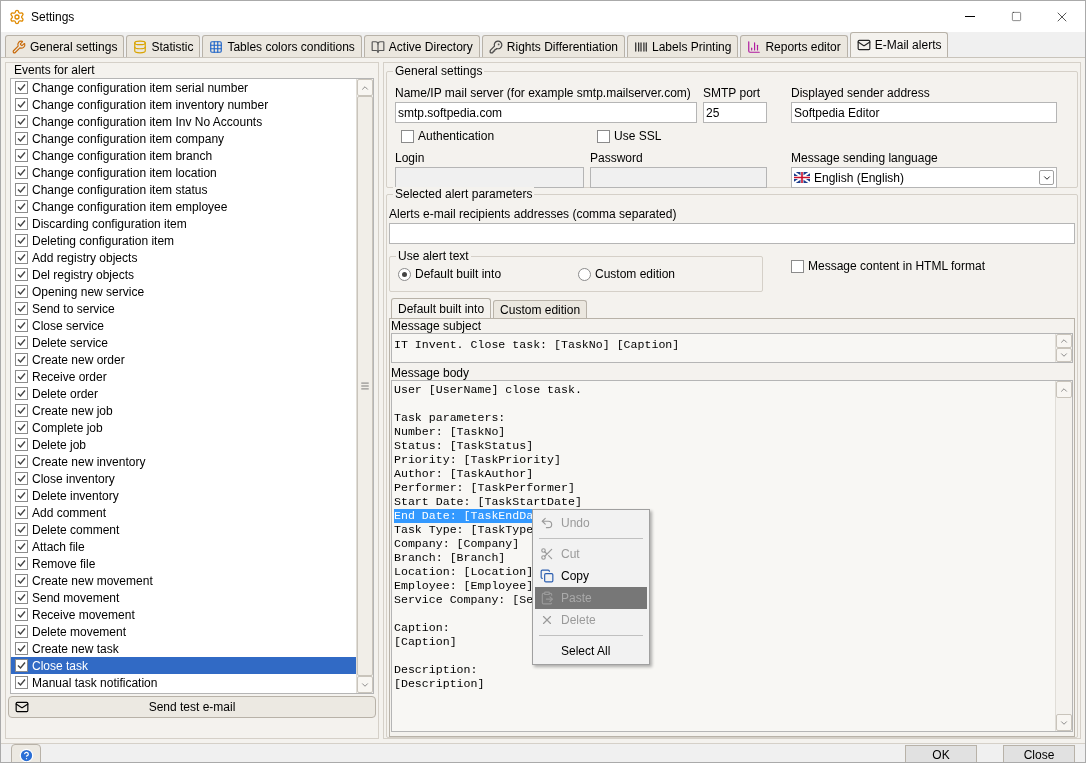 The width and height of the screenshot is (1086, 763). Describe the element at coordinates (183, 495) in the screenshot. I see `event-item: Delete inventory` at that location.